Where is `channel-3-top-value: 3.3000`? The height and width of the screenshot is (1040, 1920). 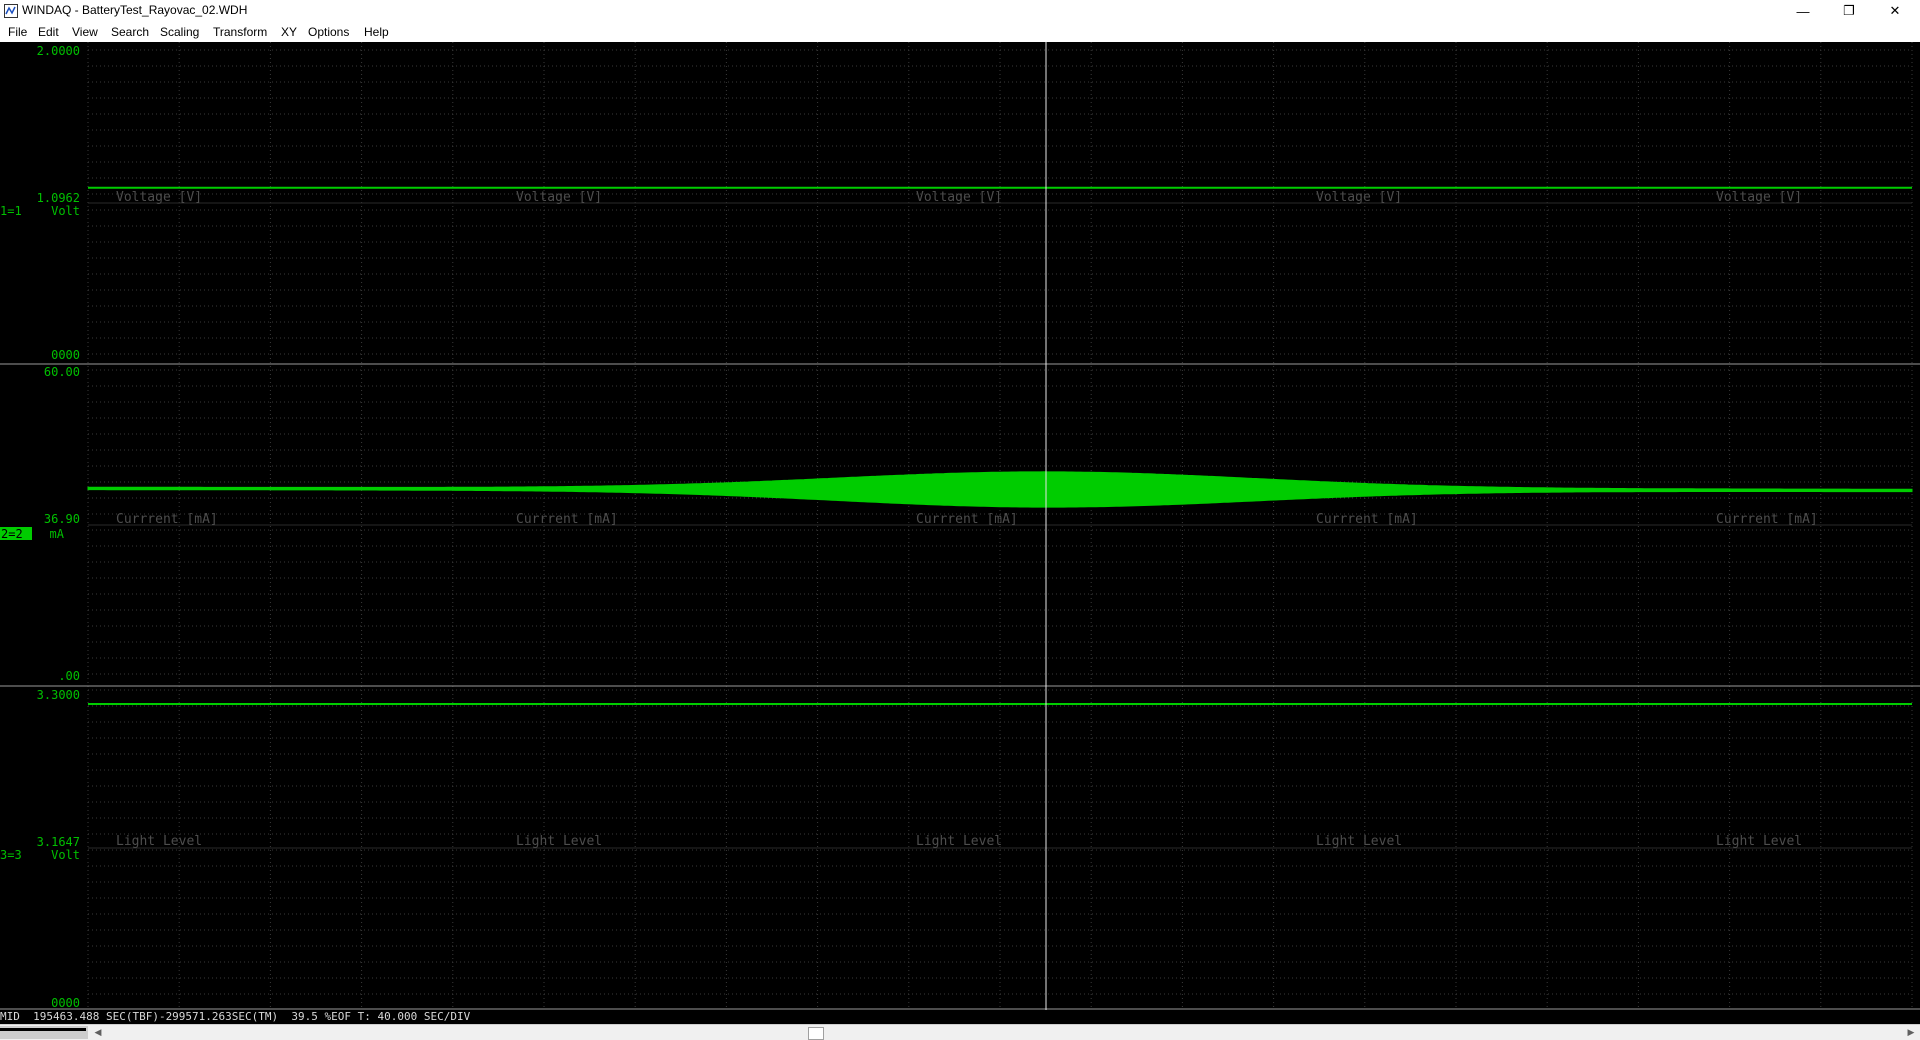
channel-3-top-value: 3.3000 is located at coordinates (58, 695).